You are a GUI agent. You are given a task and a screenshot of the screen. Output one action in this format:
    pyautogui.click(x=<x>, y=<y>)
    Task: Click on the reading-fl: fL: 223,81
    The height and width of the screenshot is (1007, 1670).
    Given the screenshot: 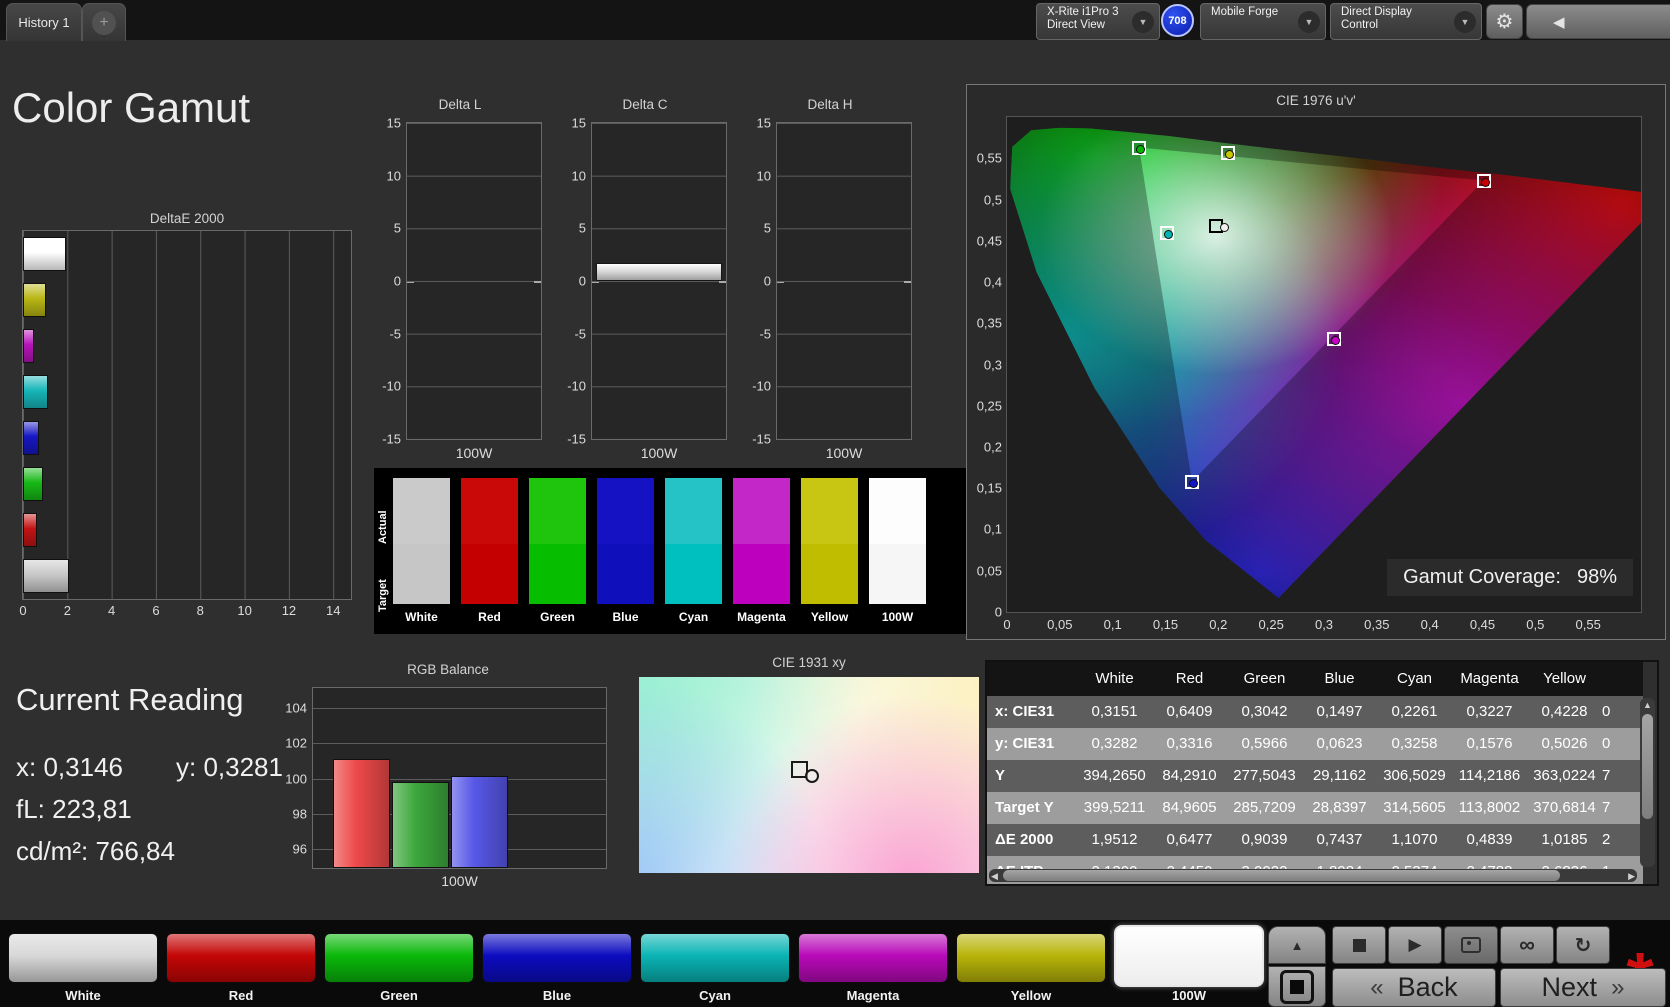 What is the action you would take?
    pyautogui.click(x=74, y=809)
    